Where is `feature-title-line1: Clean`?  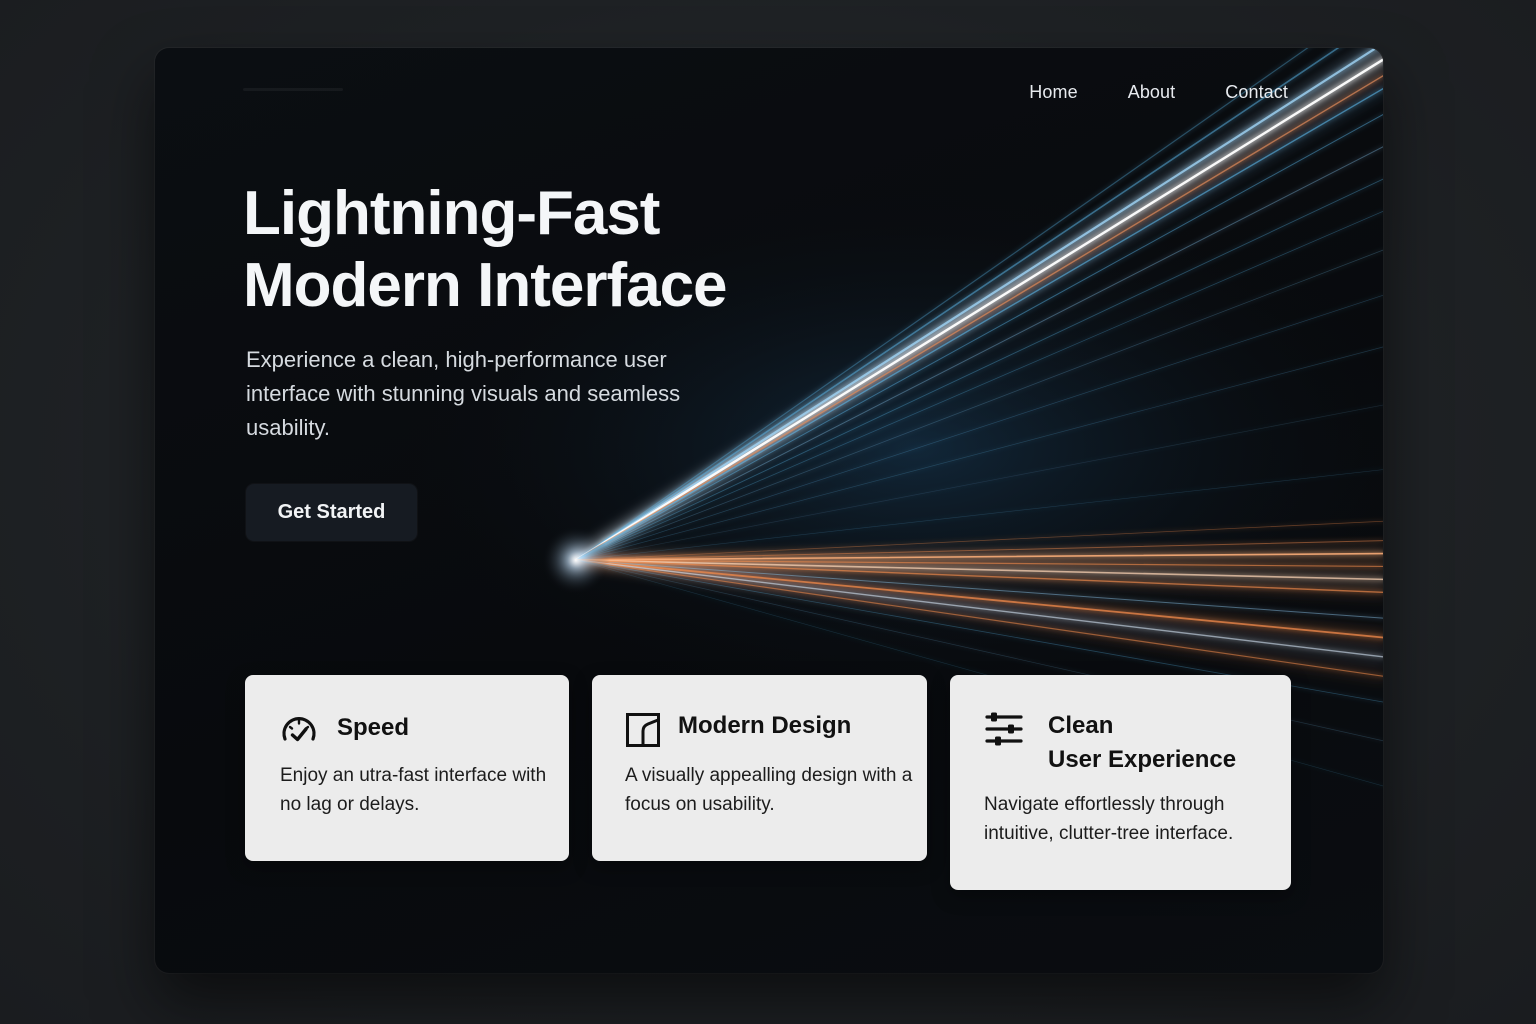
feature-title-line1: Clean is located at coordinates (1081, 725).